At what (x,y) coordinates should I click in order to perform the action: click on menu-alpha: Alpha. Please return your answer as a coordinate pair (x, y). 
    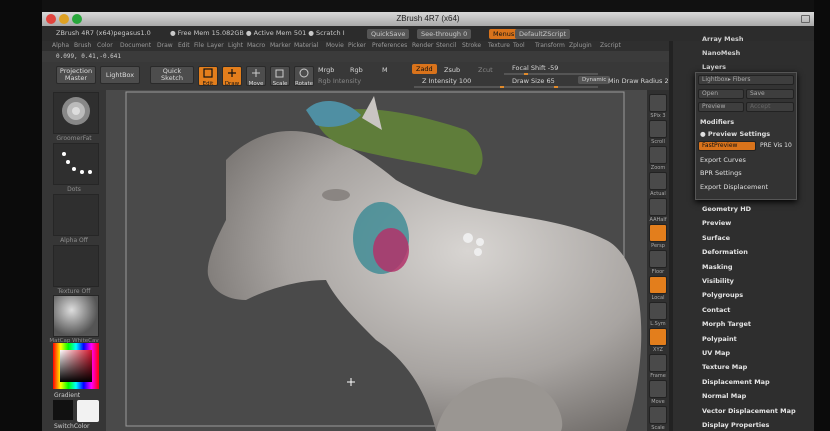
    Looking at the image, I should click on (60, 45).